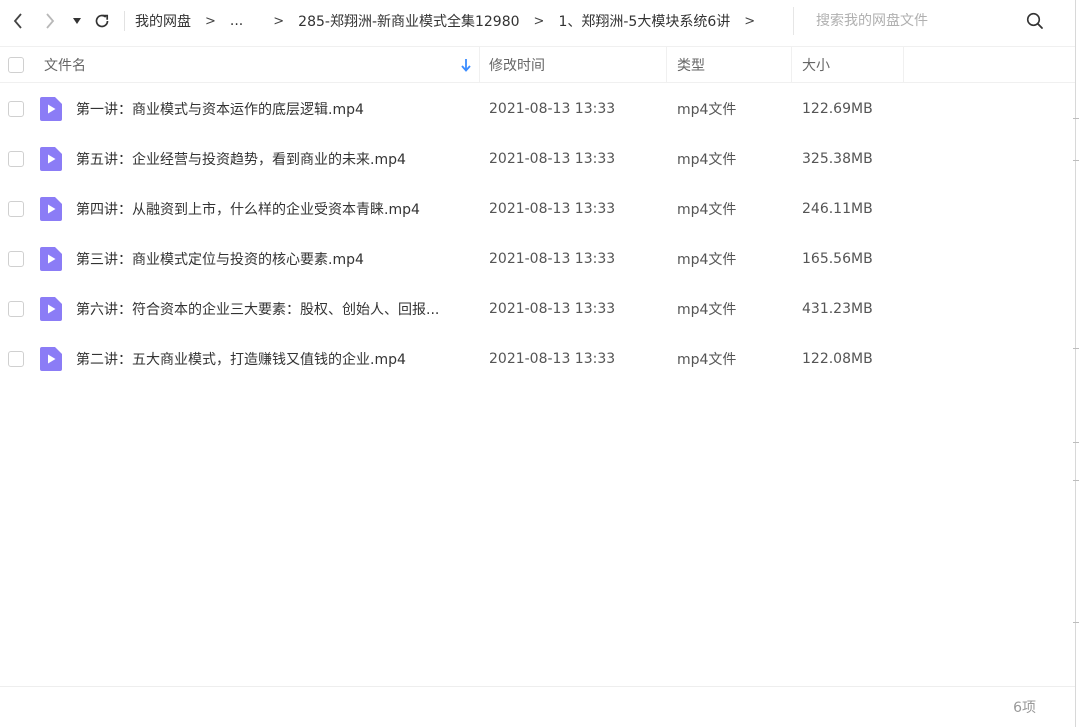 This screenshot has height=727, width=1079. I want to click on window-edge, so click(1075, 363).